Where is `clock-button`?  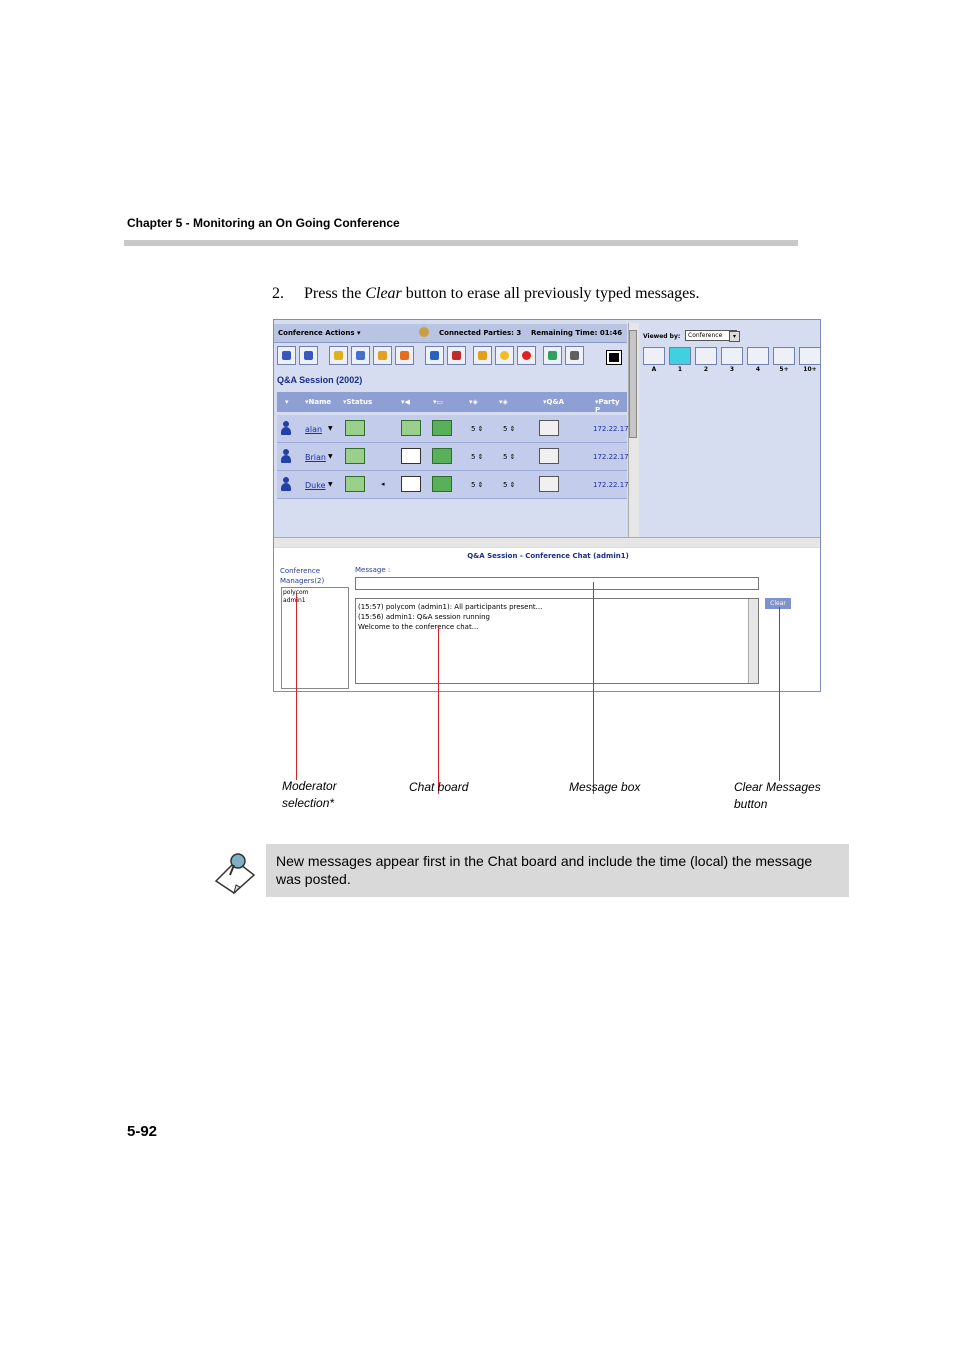
clock-button is located at coordinates (504, 355).